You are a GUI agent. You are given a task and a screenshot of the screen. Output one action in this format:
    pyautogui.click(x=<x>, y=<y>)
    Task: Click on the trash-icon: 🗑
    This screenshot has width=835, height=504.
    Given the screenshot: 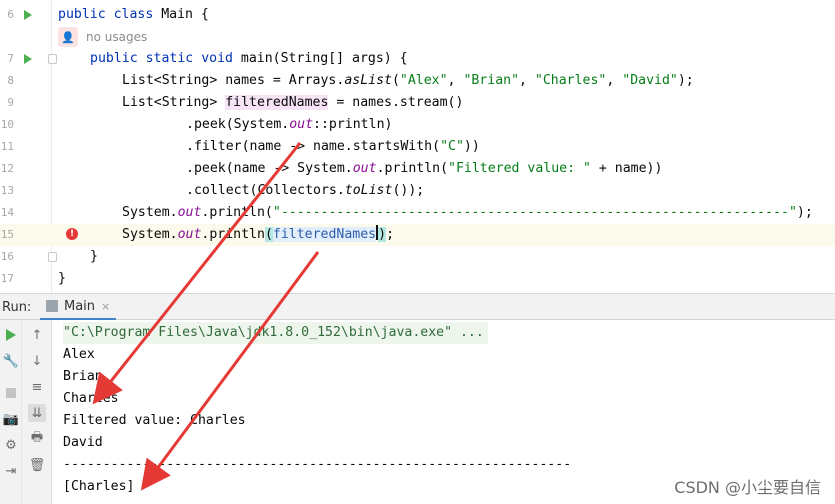 What is the action you would take?
    pyautogui.click(x=37, y=465)
    